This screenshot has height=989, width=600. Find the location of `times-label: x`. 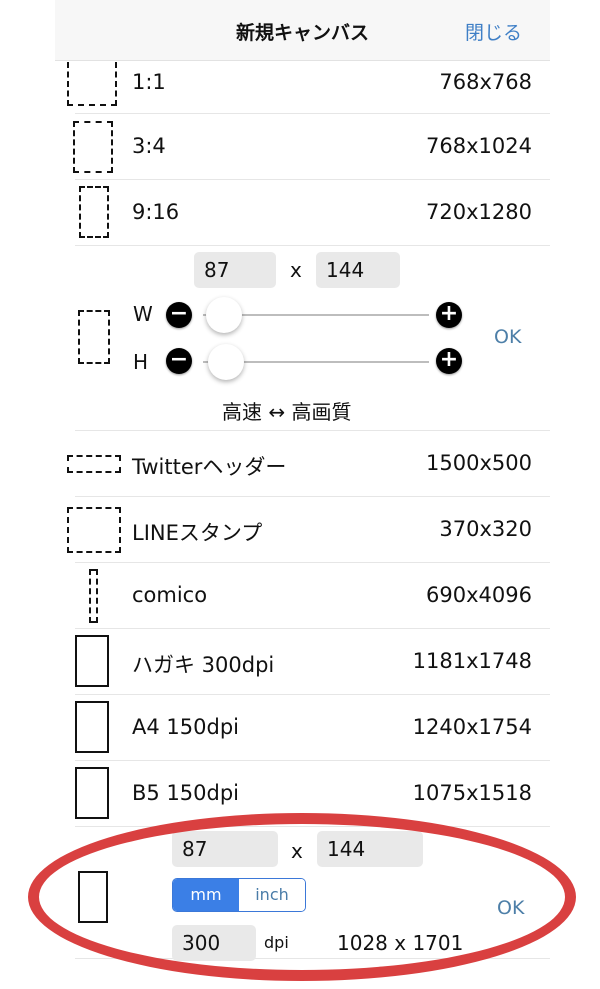

times-label: x is located at coordinates (296, 270).